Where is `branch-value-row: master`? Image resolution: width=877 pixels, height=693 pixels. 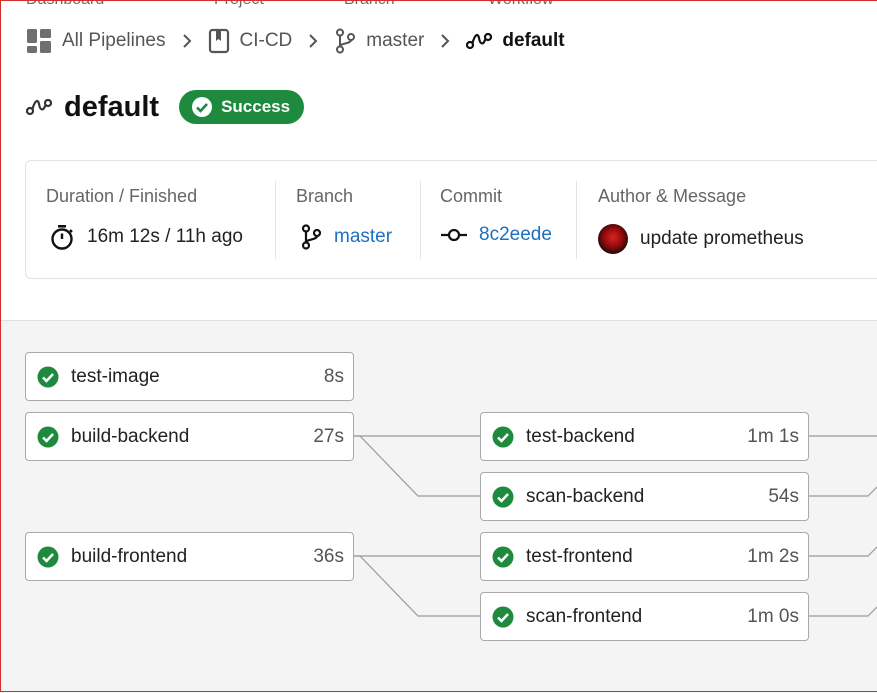
branch-value-row: master is located at coordinates (346, 237).